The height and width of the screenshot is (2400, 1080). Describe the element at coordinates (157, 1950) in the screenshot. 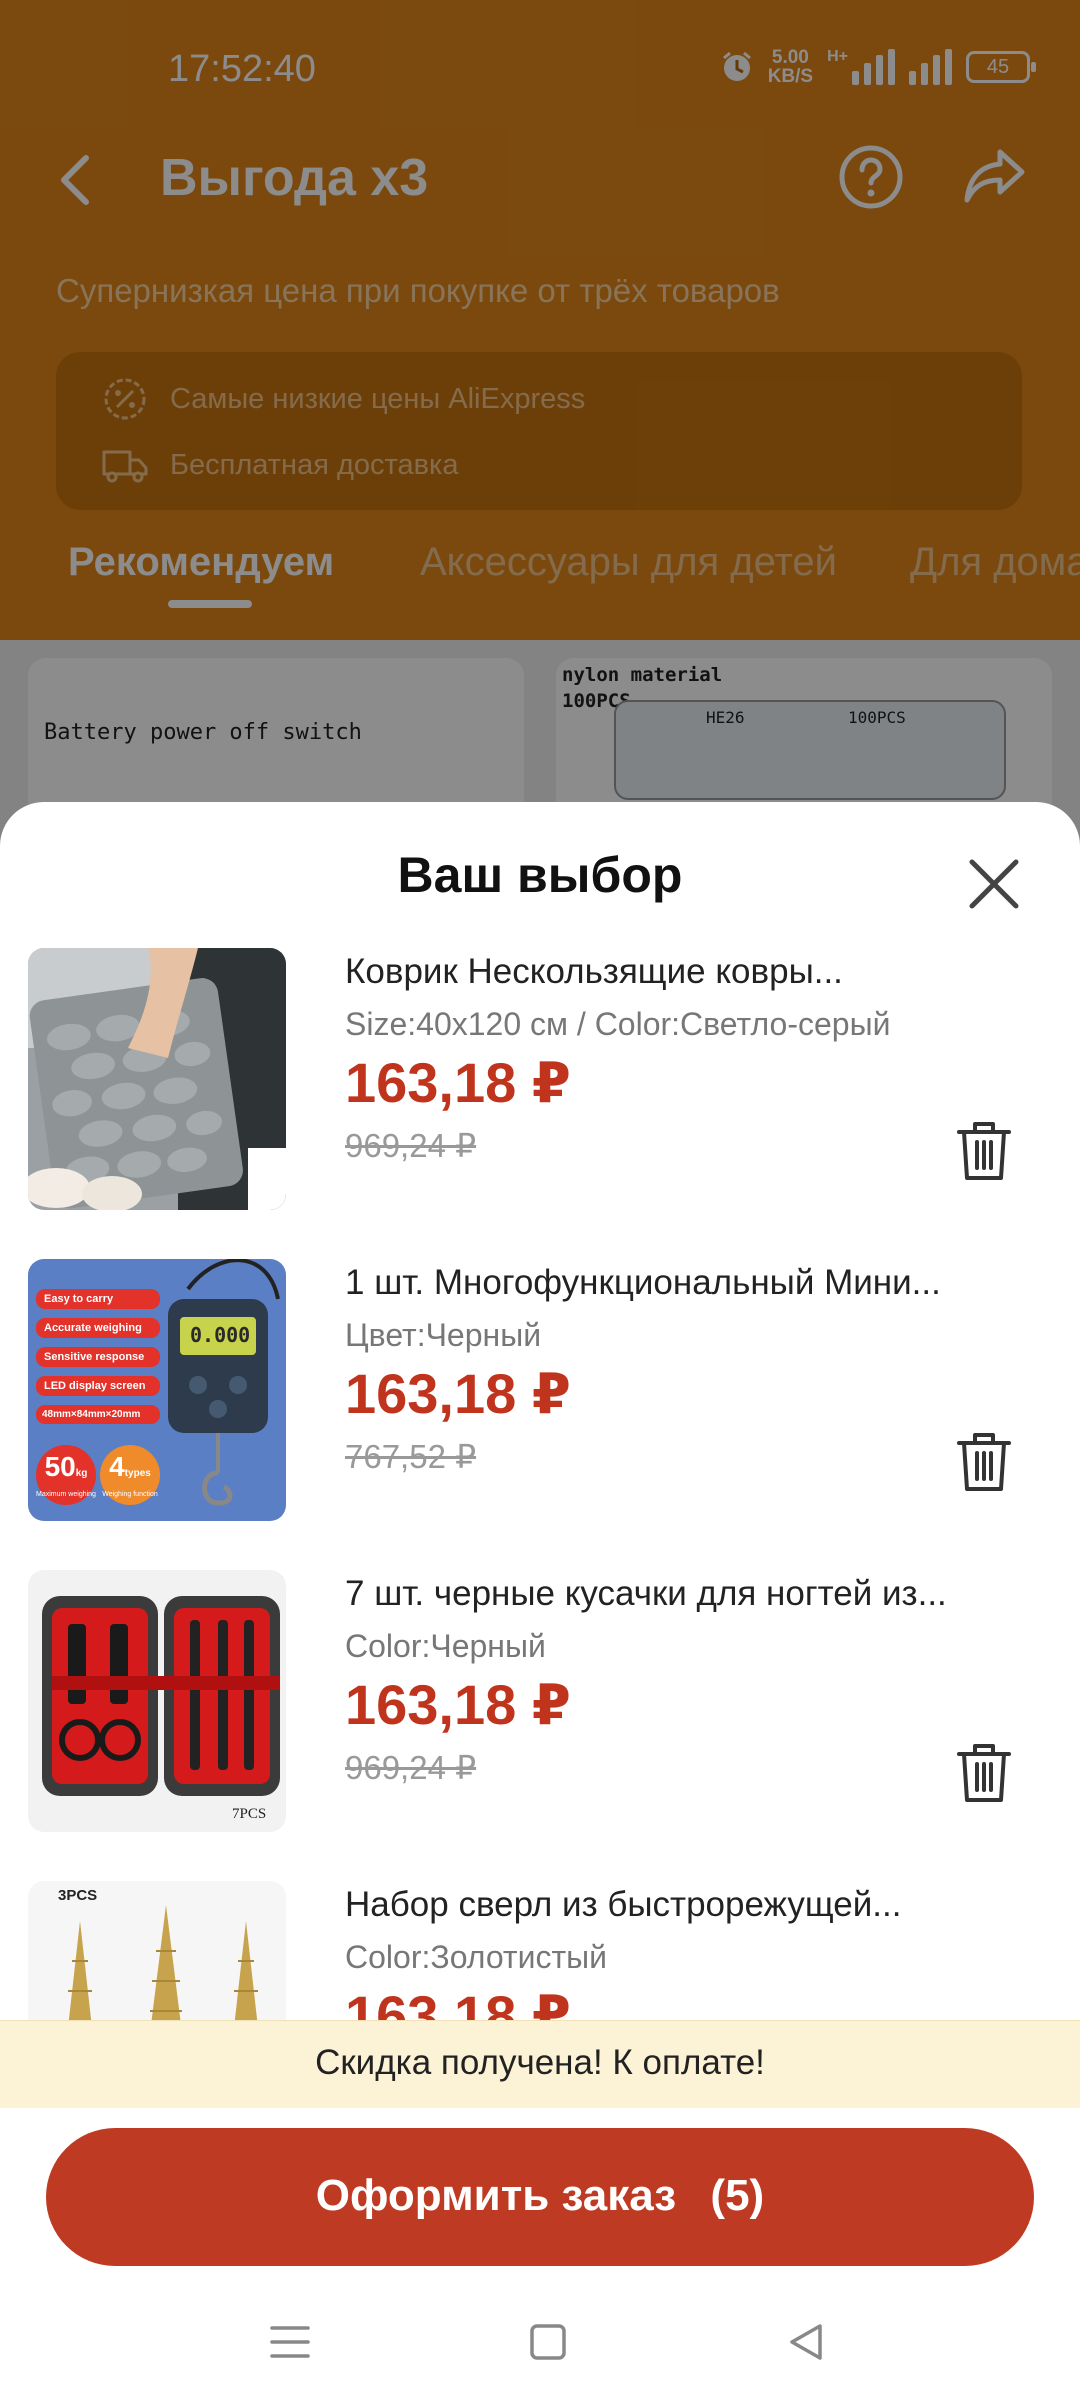

I see `product-image: 3PCS` at that location.